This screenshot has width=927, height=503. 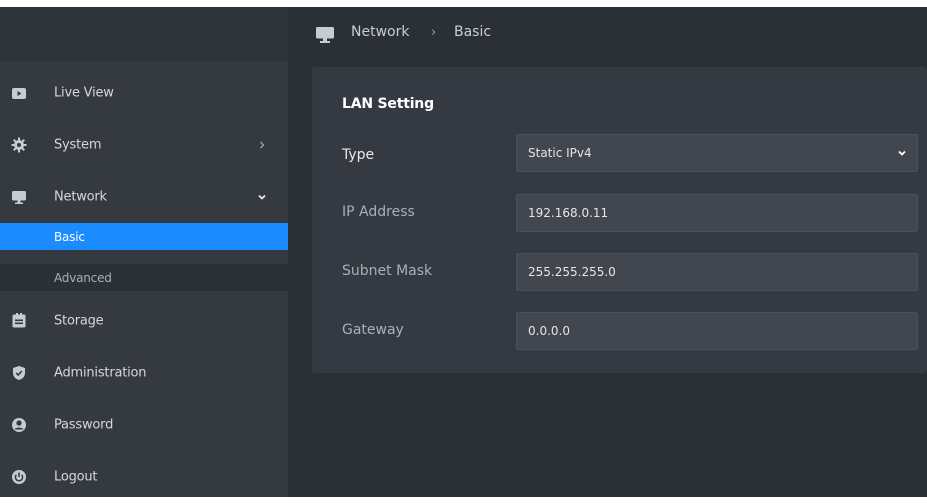 I want to click on subnet-mask-value: 255.255.255.0, so click(x=572, y=272).